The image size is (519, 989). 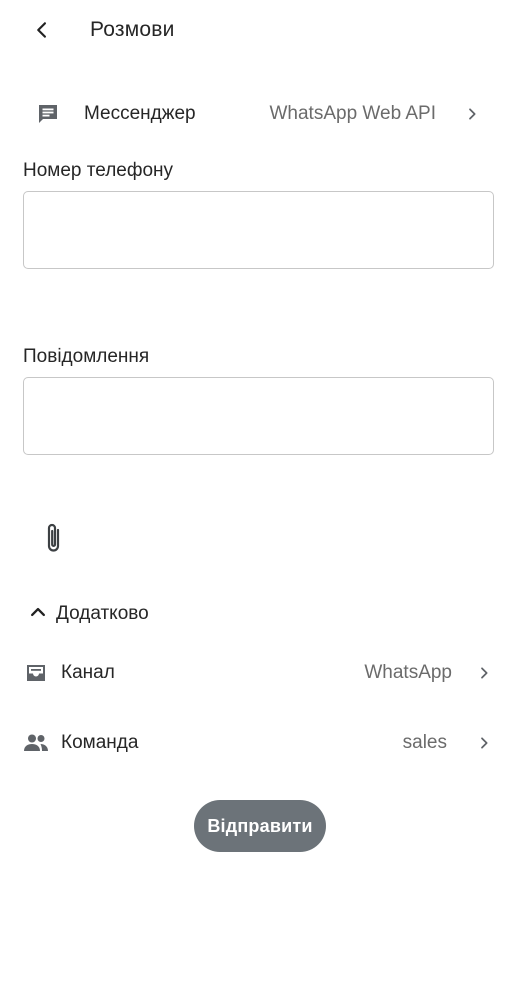 I want to click on team-value: sales, so click(x=424, y=742).